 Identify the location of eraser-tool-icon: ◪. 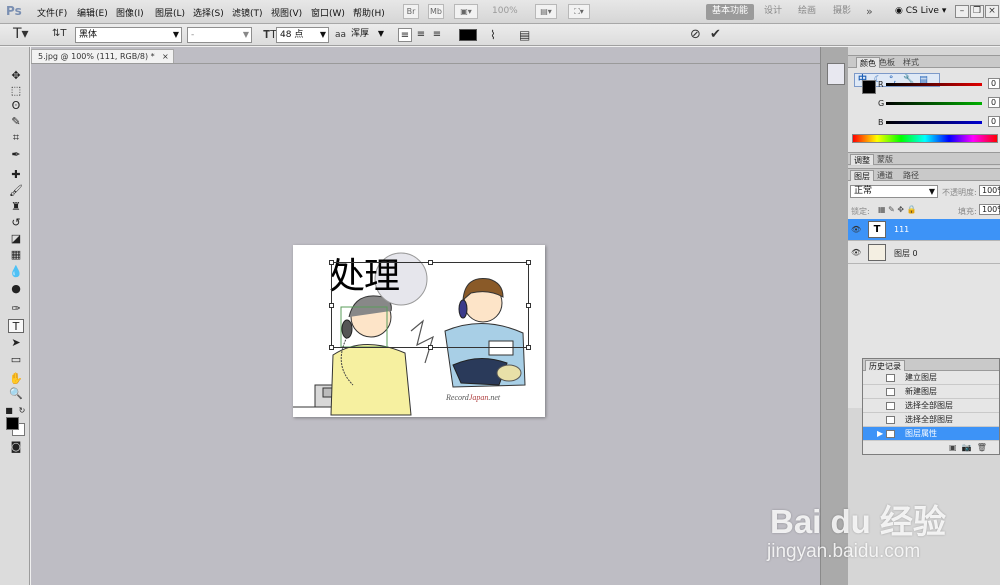
(16, 239).